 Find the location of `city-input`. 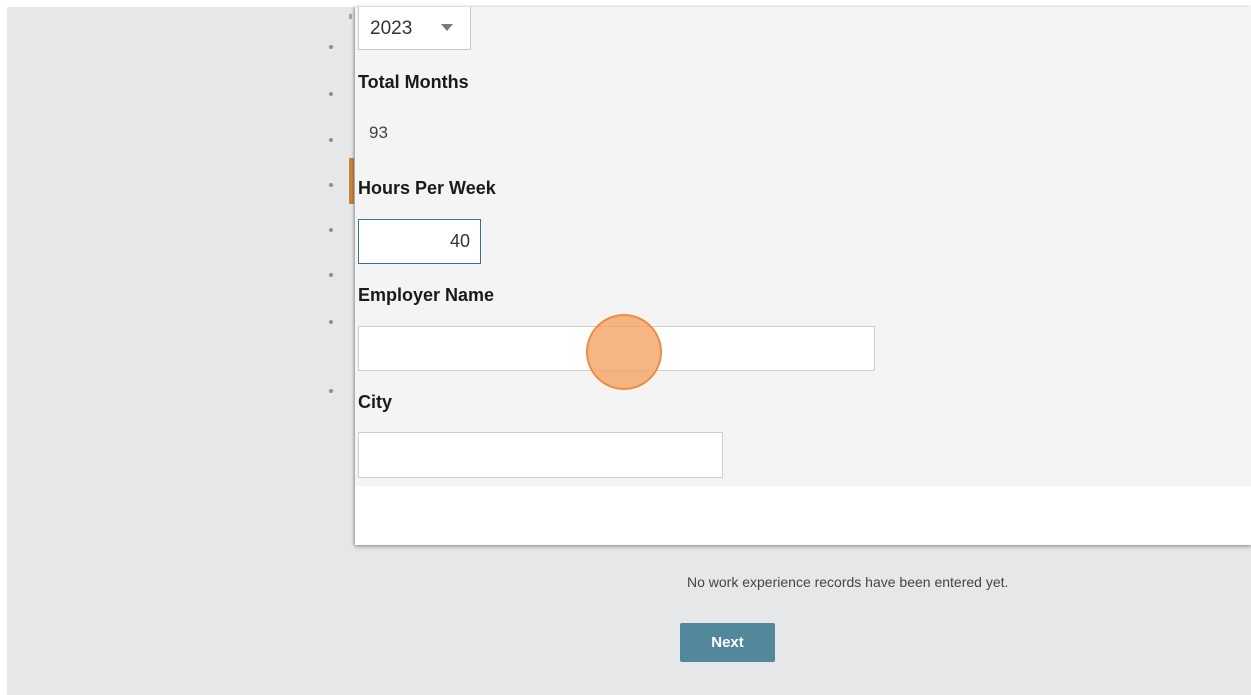

city-input is located at coordinates (540, 455).